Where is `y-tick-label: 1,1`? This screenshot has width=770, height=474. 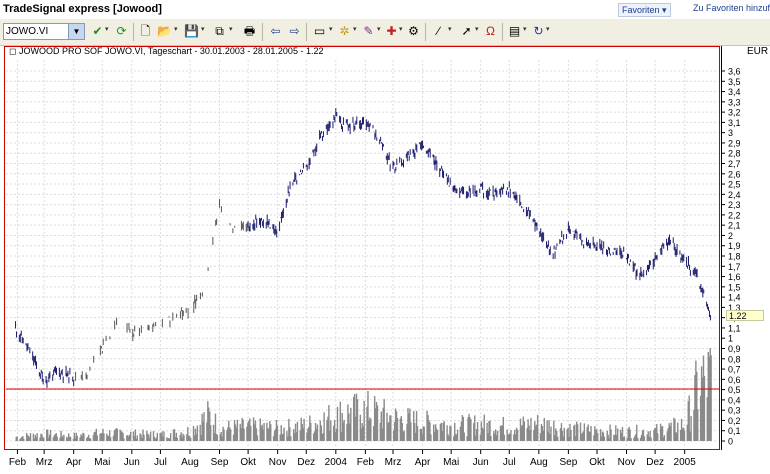 y-tick-label: 1,1 is located at coordinates (734, 328).